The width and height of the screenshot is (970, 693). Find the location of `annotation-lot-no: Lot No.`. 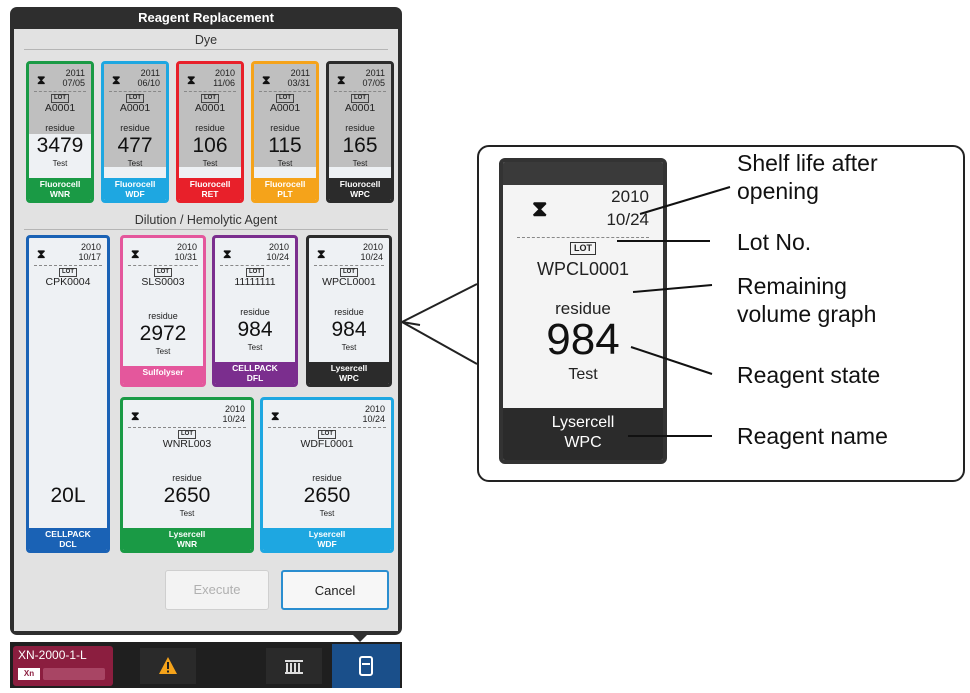

annotation-lot-no: Lot No. is located at coordinates (774, 242).